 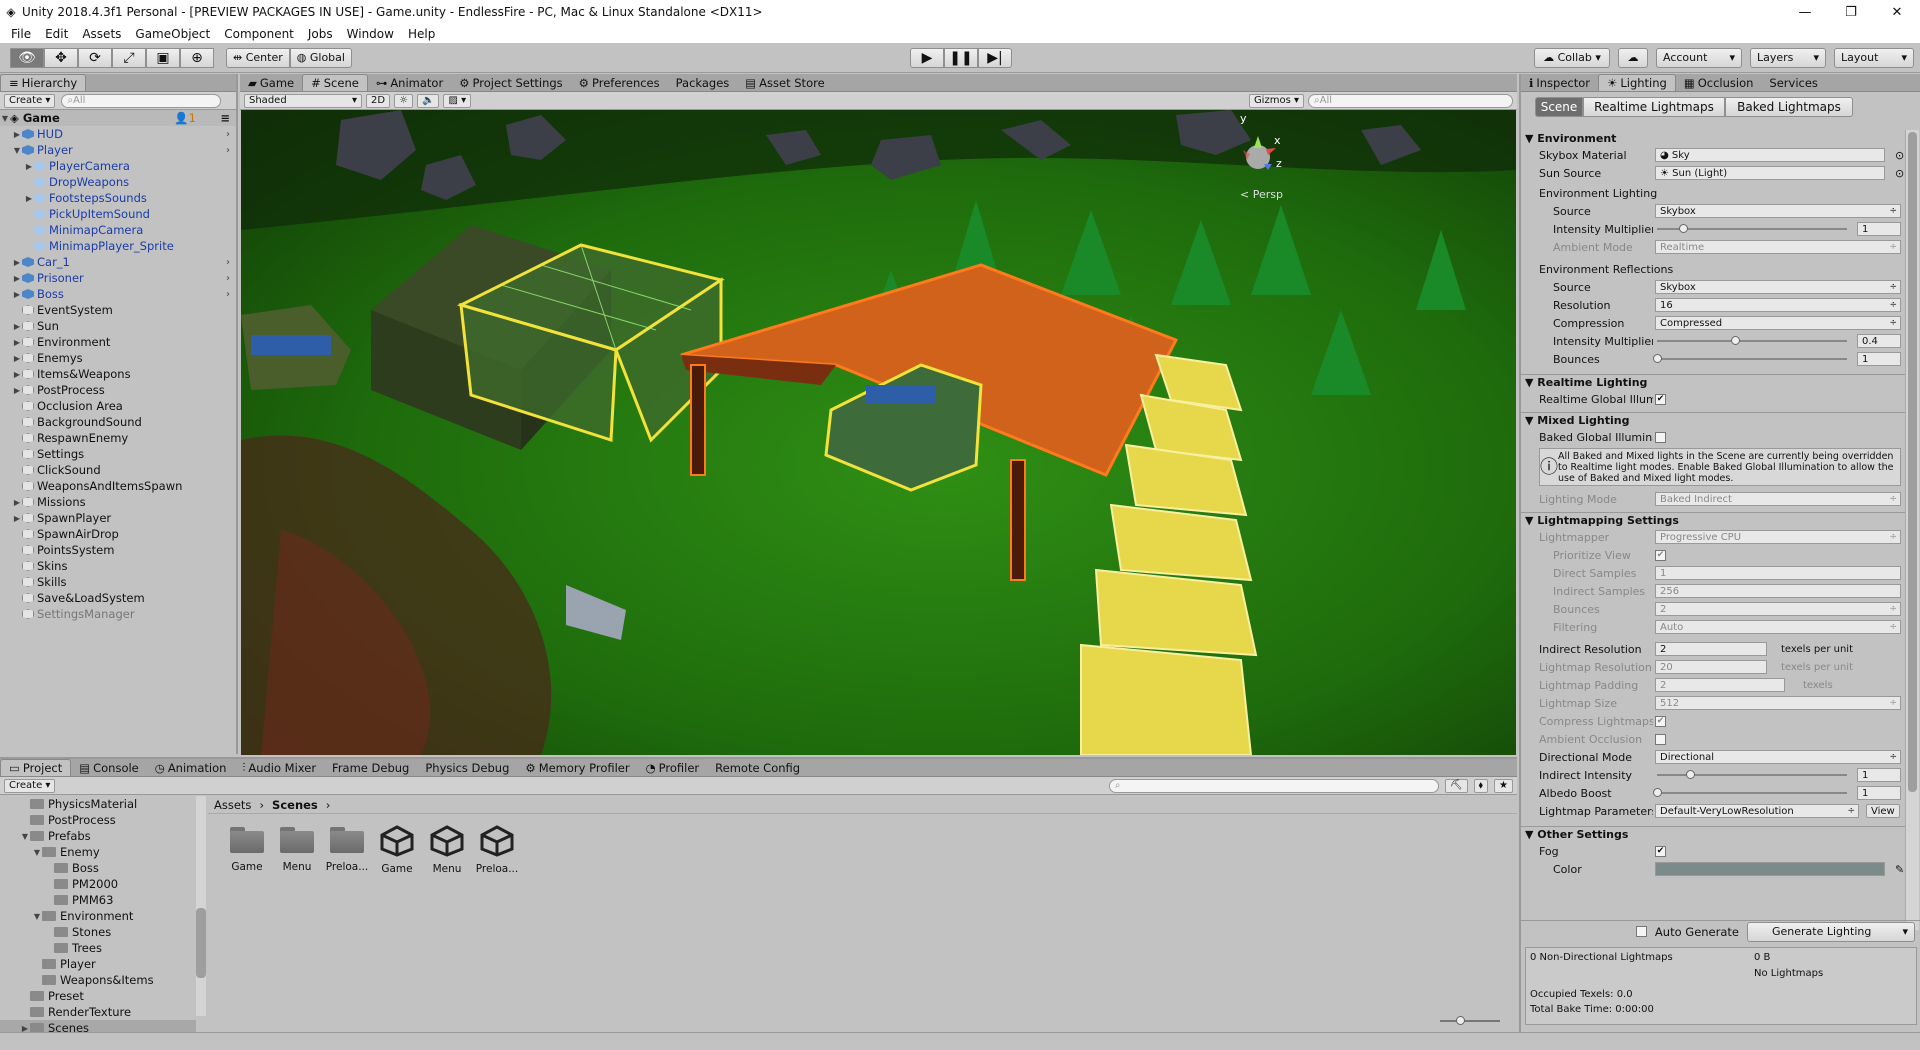 I want to click on fog-color-swatch, so click(x=1770, y=869).